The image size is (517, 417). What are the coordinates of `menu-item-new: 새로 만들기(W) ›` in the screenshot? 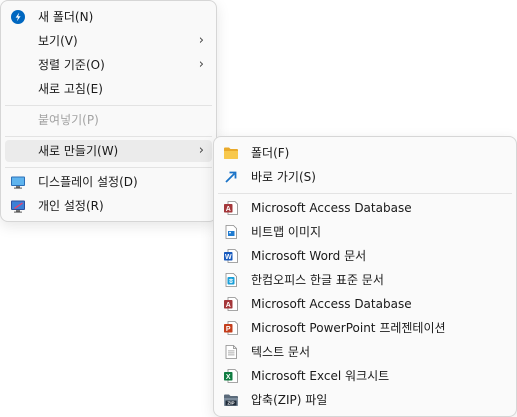 It's located at (108, 151).